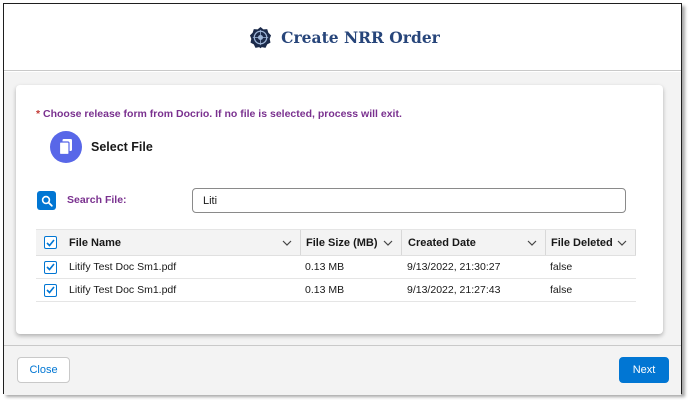  What do you see at coordinates (342, 242) in the screenshot?
I see `column-label: File Size (MB)` at bounding box center [342, 242].